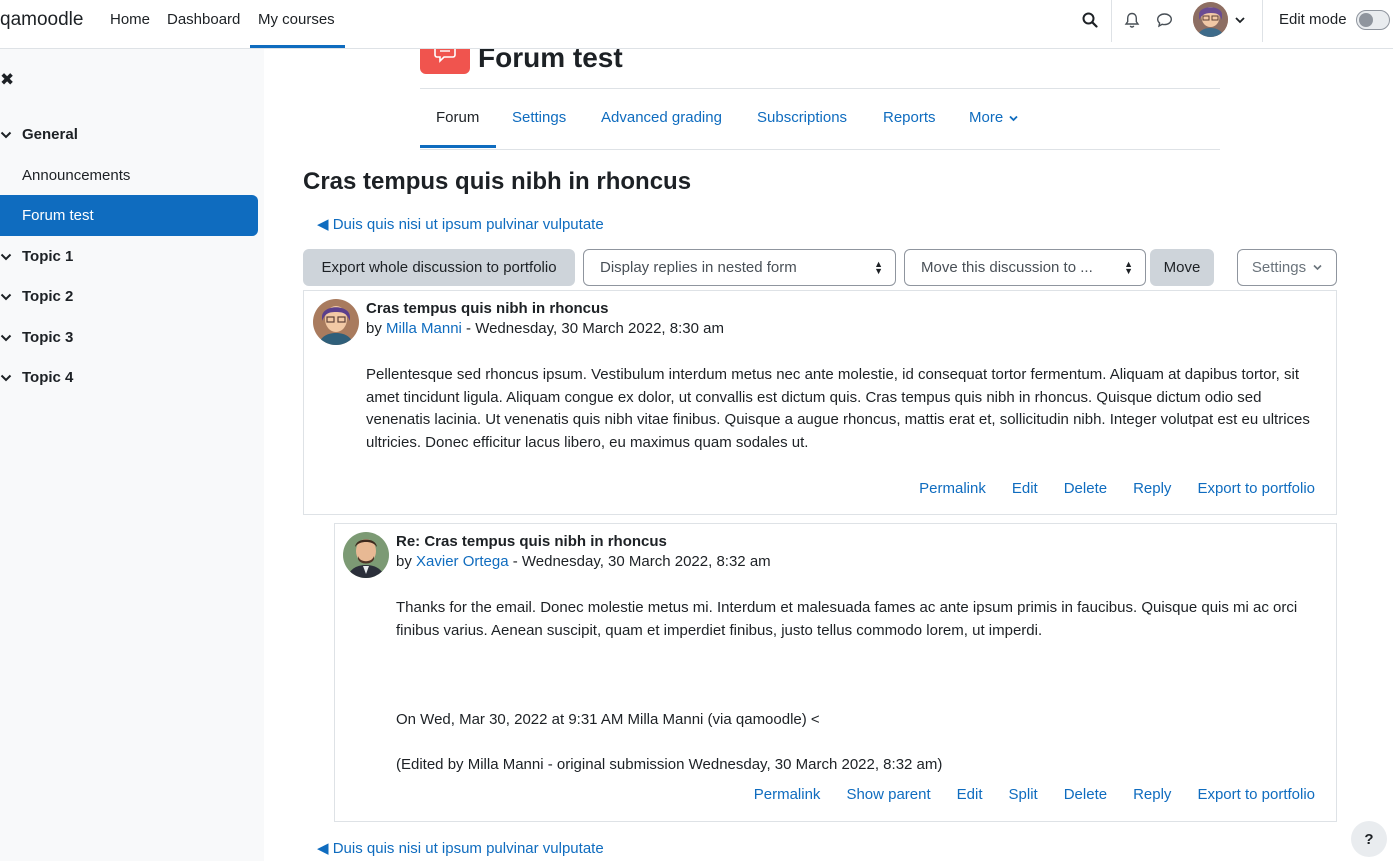 The image size is (1393, 861). I want to click on edit-mode-label: Edit mode, so click(1313, 19).